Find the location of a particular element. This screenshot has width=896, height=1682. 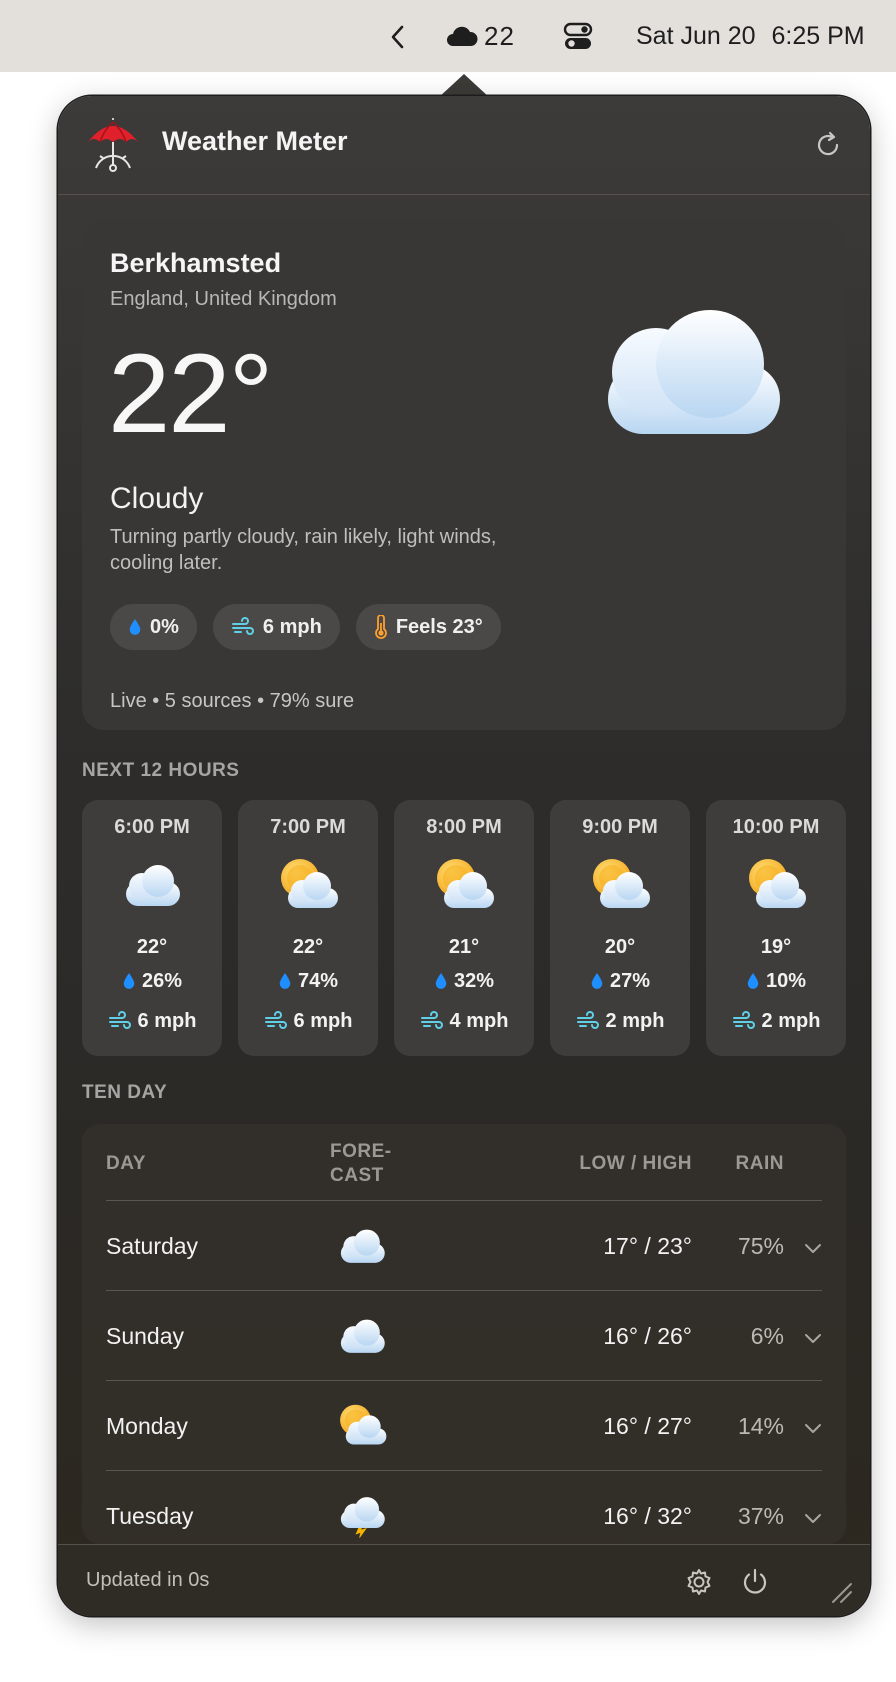

rain-chance-chip: 0% is located at coordinates (153, 627).